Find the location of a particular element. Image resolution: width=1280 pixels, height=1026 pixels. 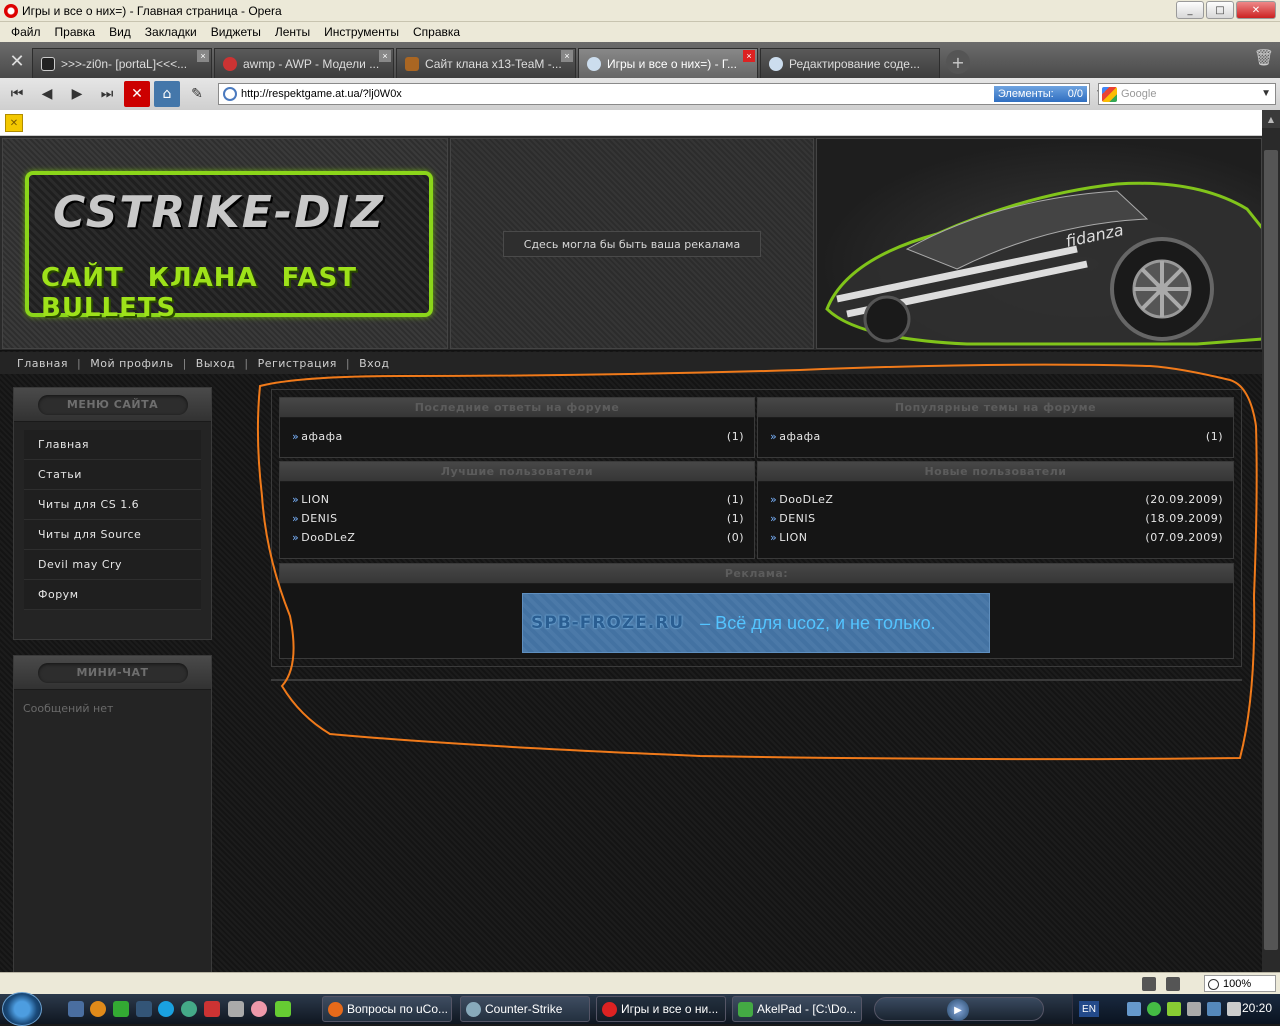

tray-icon-leaf is located at coordinates (1174, 1009).